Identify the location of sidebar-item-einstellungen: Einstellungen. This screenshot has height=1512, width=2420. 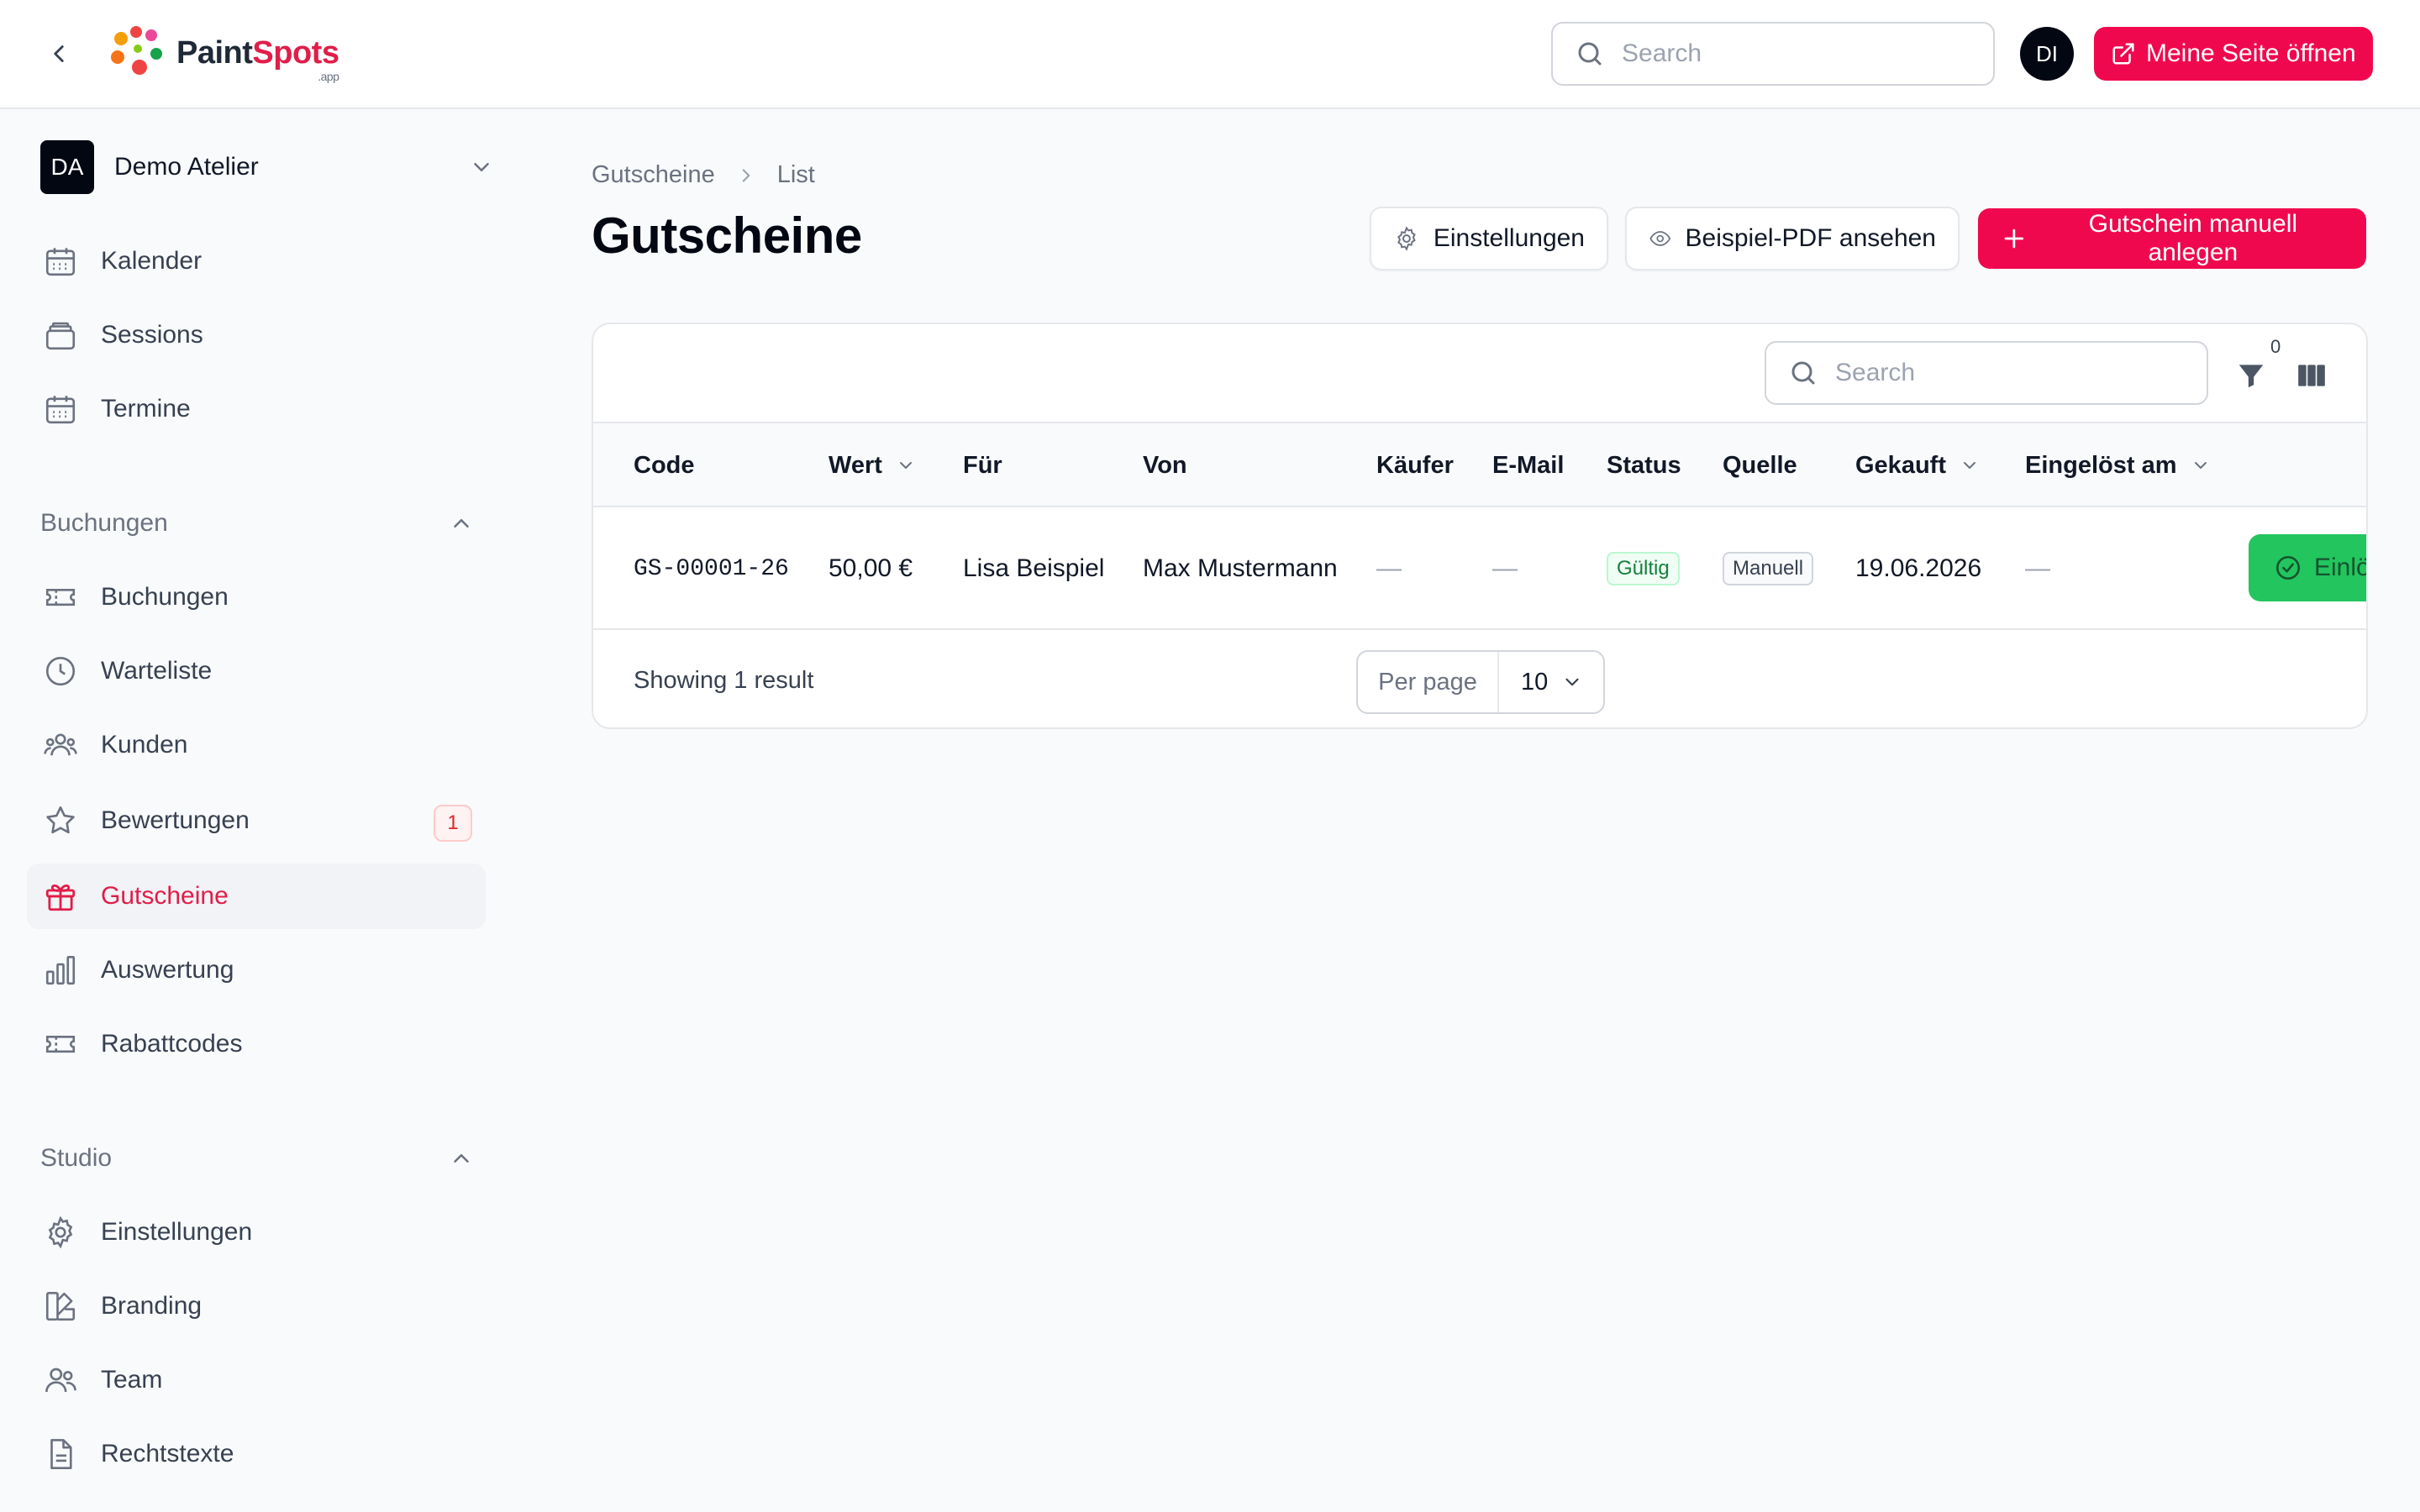
(256, 1232).